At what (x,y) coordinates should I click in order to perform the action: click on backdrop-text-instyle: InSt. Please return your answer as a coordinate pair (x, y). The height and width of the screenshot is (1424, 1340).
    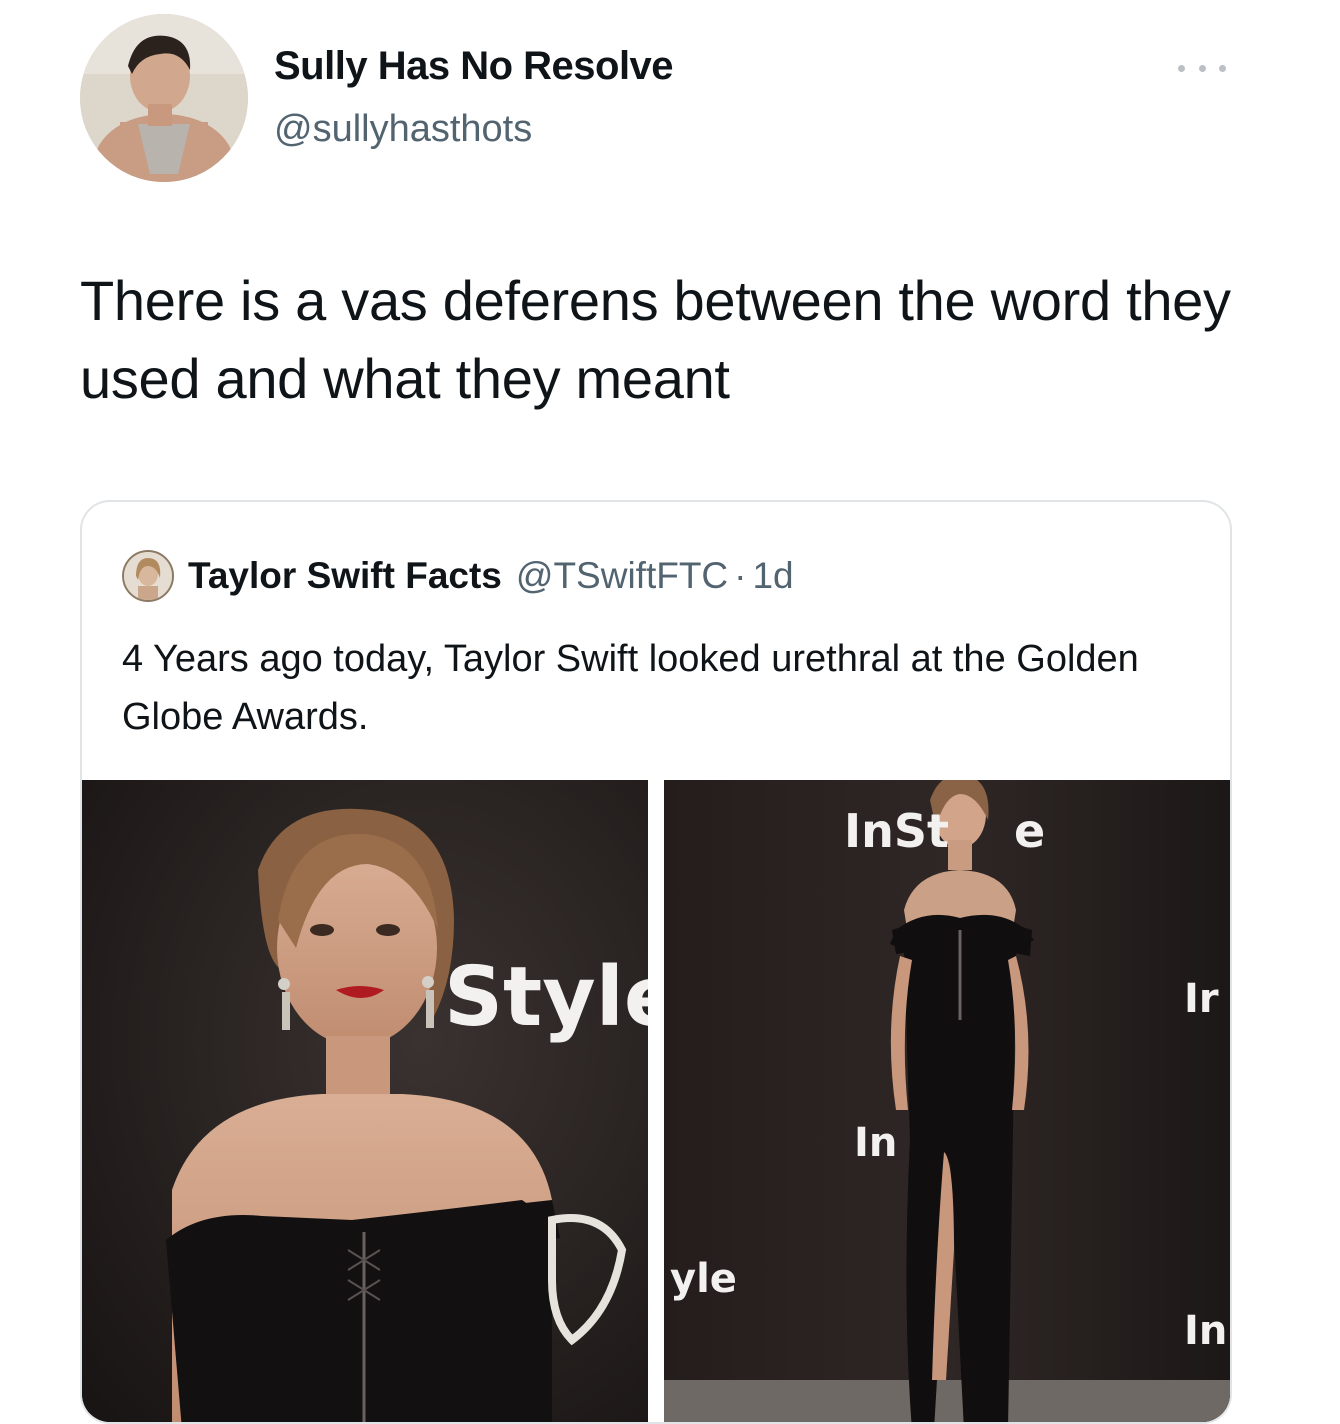
    Looking at the image, I should click on (896, 831).